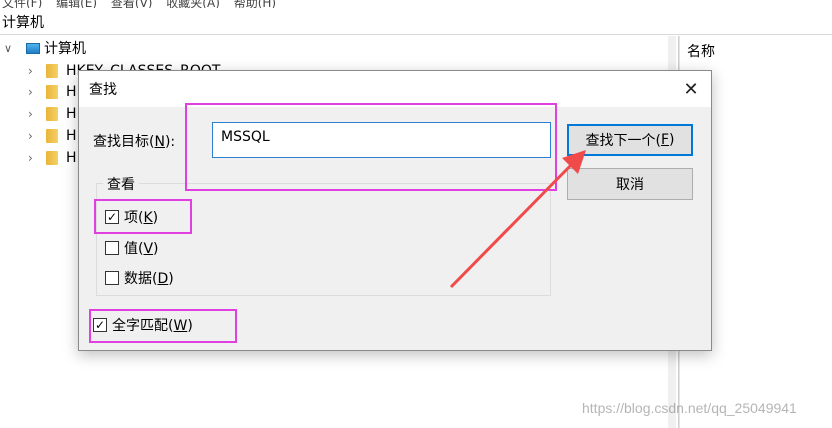 This screenshot has width=832, height=428. Describe the element at coordinates (701, 51) in the screenshot. I see `column-header-name: 名称` at that location.